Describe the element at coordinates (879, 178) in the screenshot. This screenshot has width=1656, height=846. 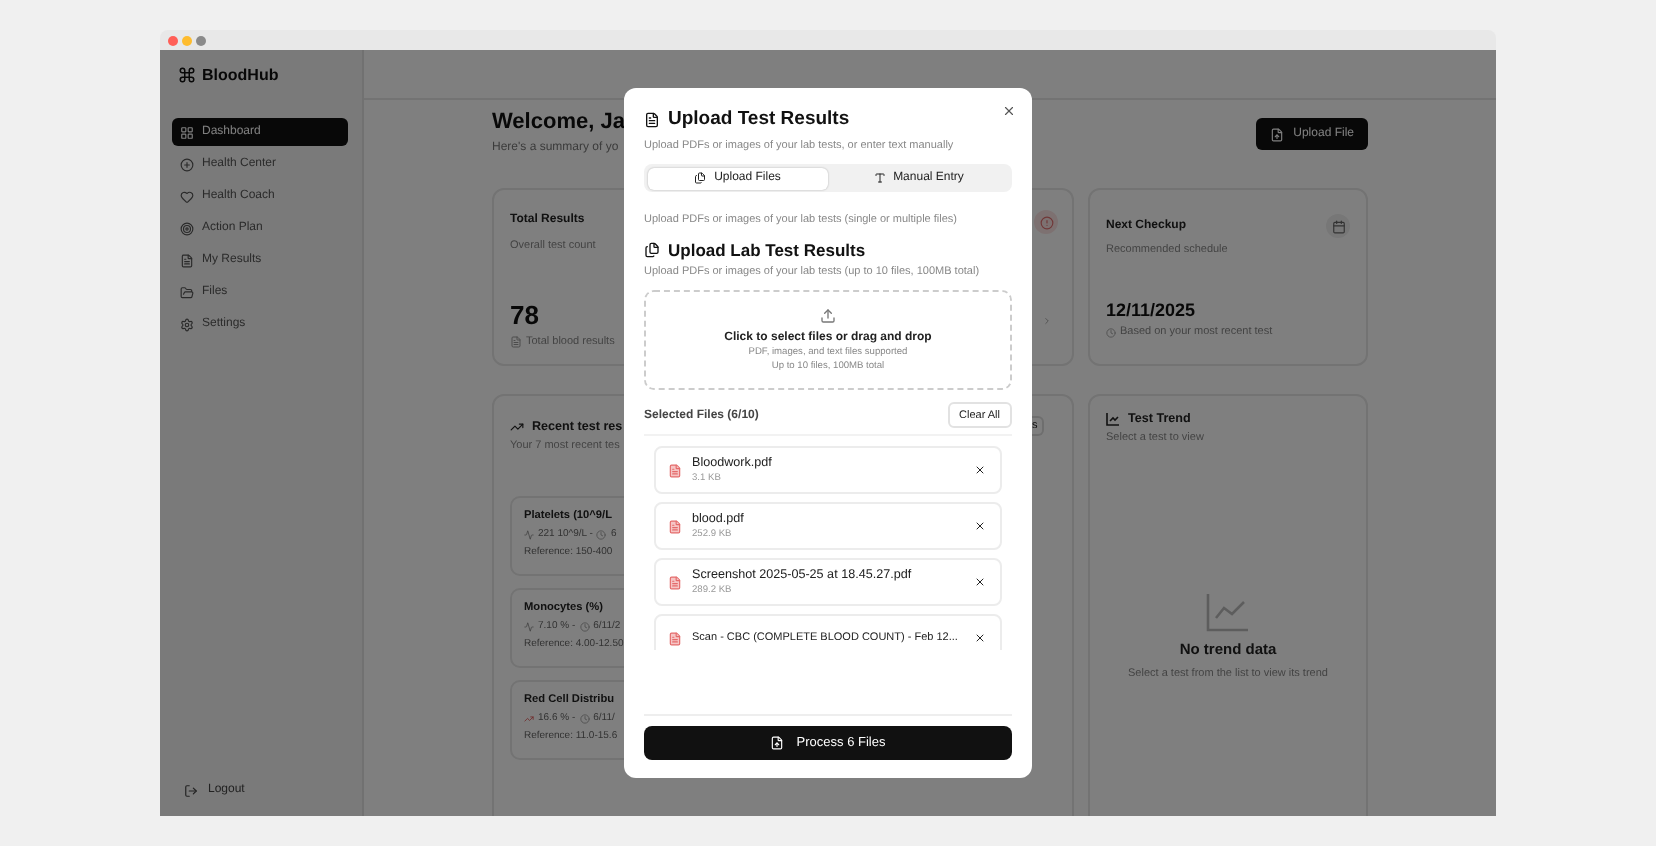
I see `text-icon` at that location.